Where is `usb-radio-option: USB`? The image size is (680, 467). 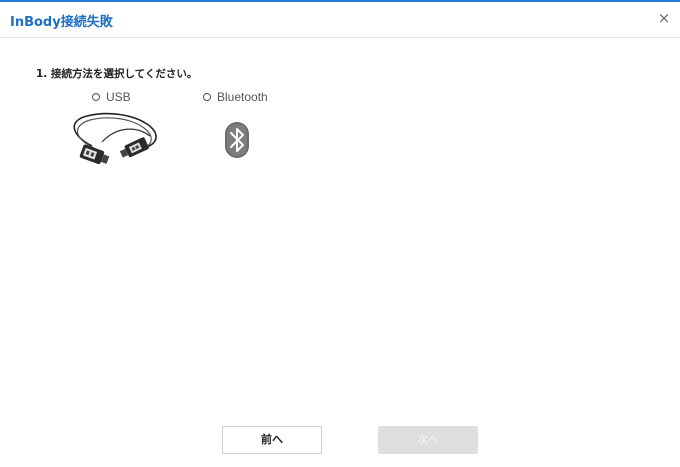 usb-radio-option: USB is located at coordinates (111, 97).